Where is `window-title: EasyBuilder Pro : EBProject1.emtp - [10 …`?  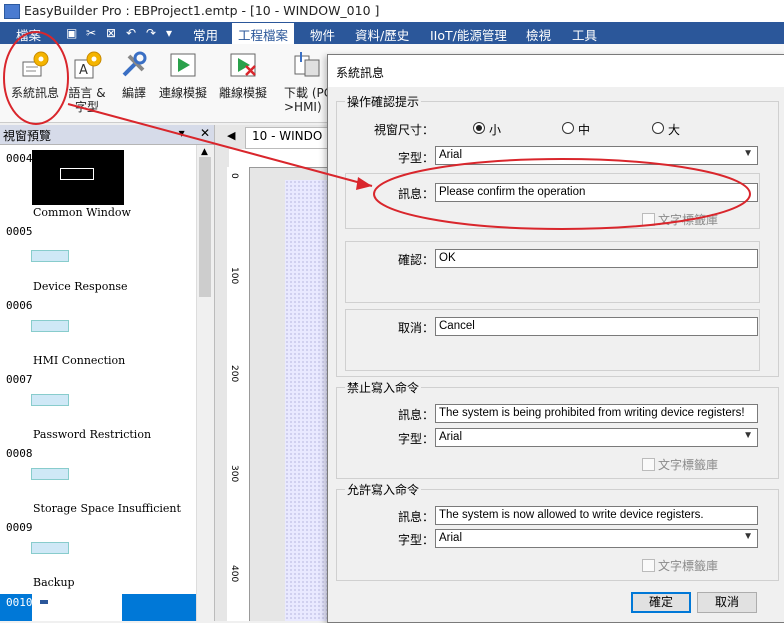
window-title: EasyBuilder Pro : EBProject1.emtp - [10 … is located at coordinates (202, 10).